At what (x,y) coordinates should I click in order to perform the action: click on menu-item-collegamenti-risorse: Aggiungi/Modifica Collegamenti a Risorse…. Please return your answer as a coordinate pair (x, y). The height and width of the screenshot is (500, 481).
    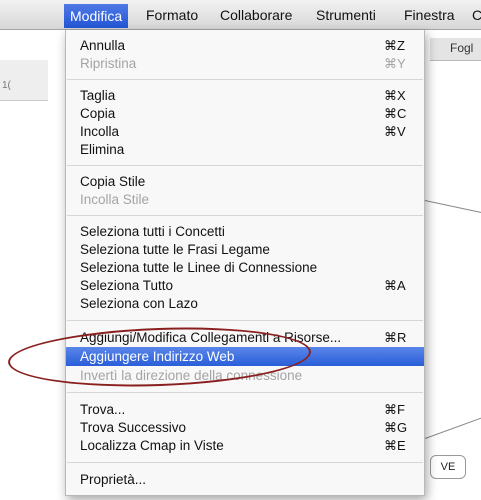
    Looking at the image, I should click on (245, 337).